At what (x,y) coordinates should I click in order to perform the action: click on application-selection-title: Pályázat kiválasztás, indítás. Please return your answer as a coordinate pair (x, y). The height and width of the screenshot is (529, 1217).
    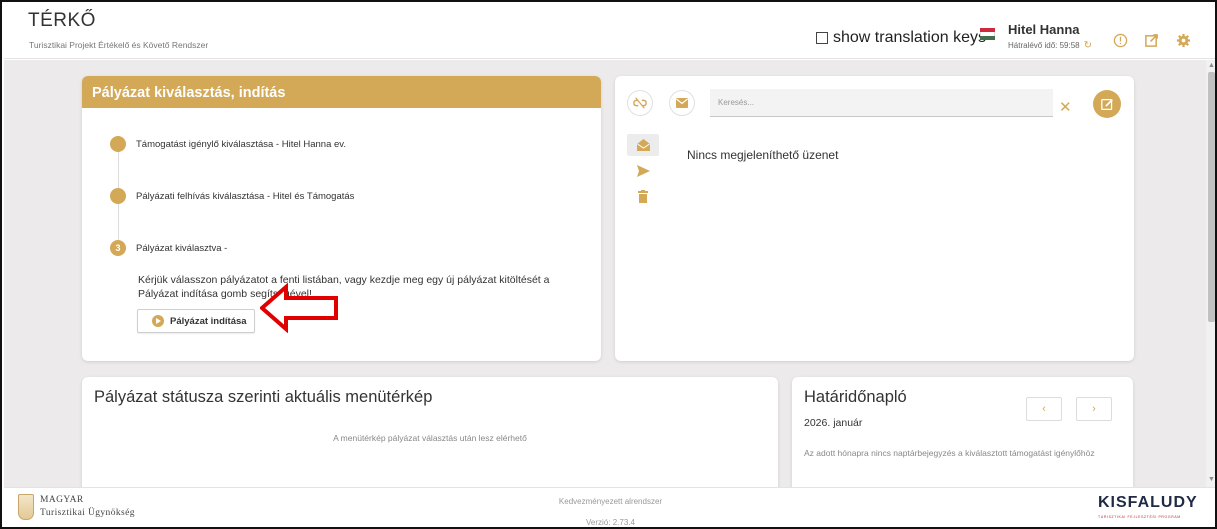
    Looking at the image, I should click on (341, 92).